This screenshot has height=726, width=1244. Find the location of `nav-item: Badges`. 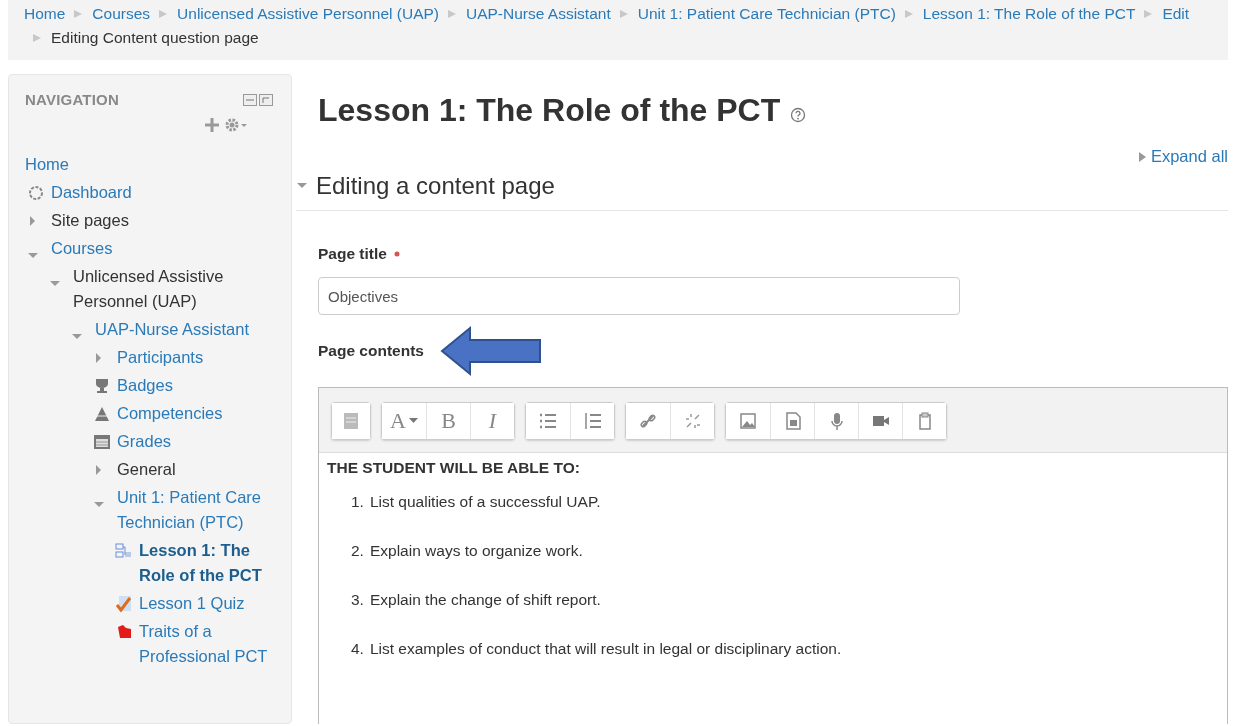

nav-item: Badges is located at coordinates (145, 385).